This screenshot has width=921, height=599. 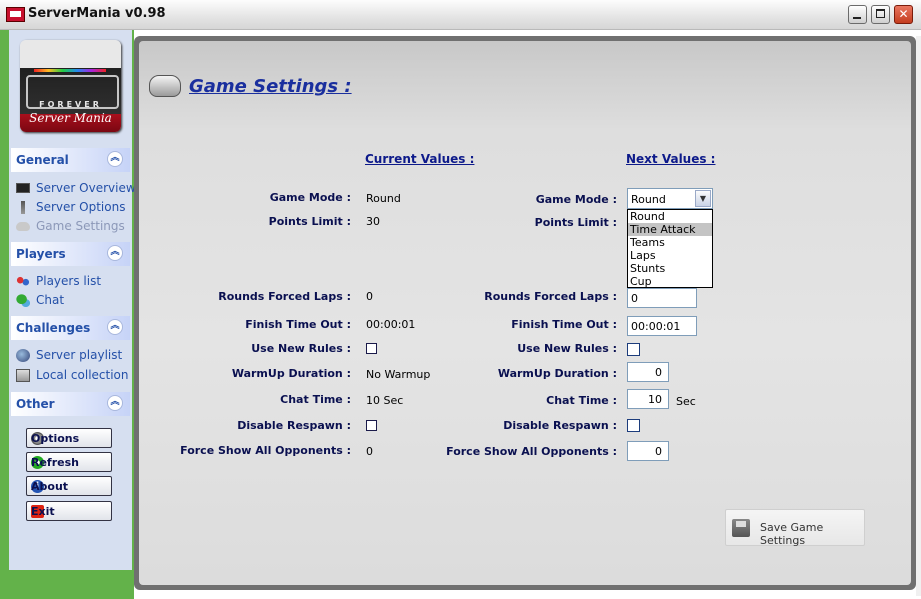 I want to click on group-title: Other, so click(x=35, y=404).